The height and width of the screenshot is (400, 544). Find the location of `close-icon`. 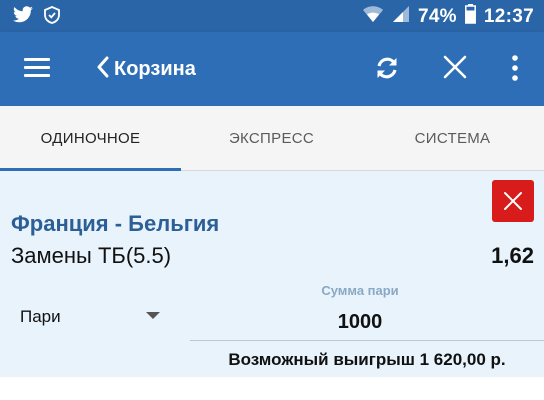

close-icon is located at coordinates (455, 69).